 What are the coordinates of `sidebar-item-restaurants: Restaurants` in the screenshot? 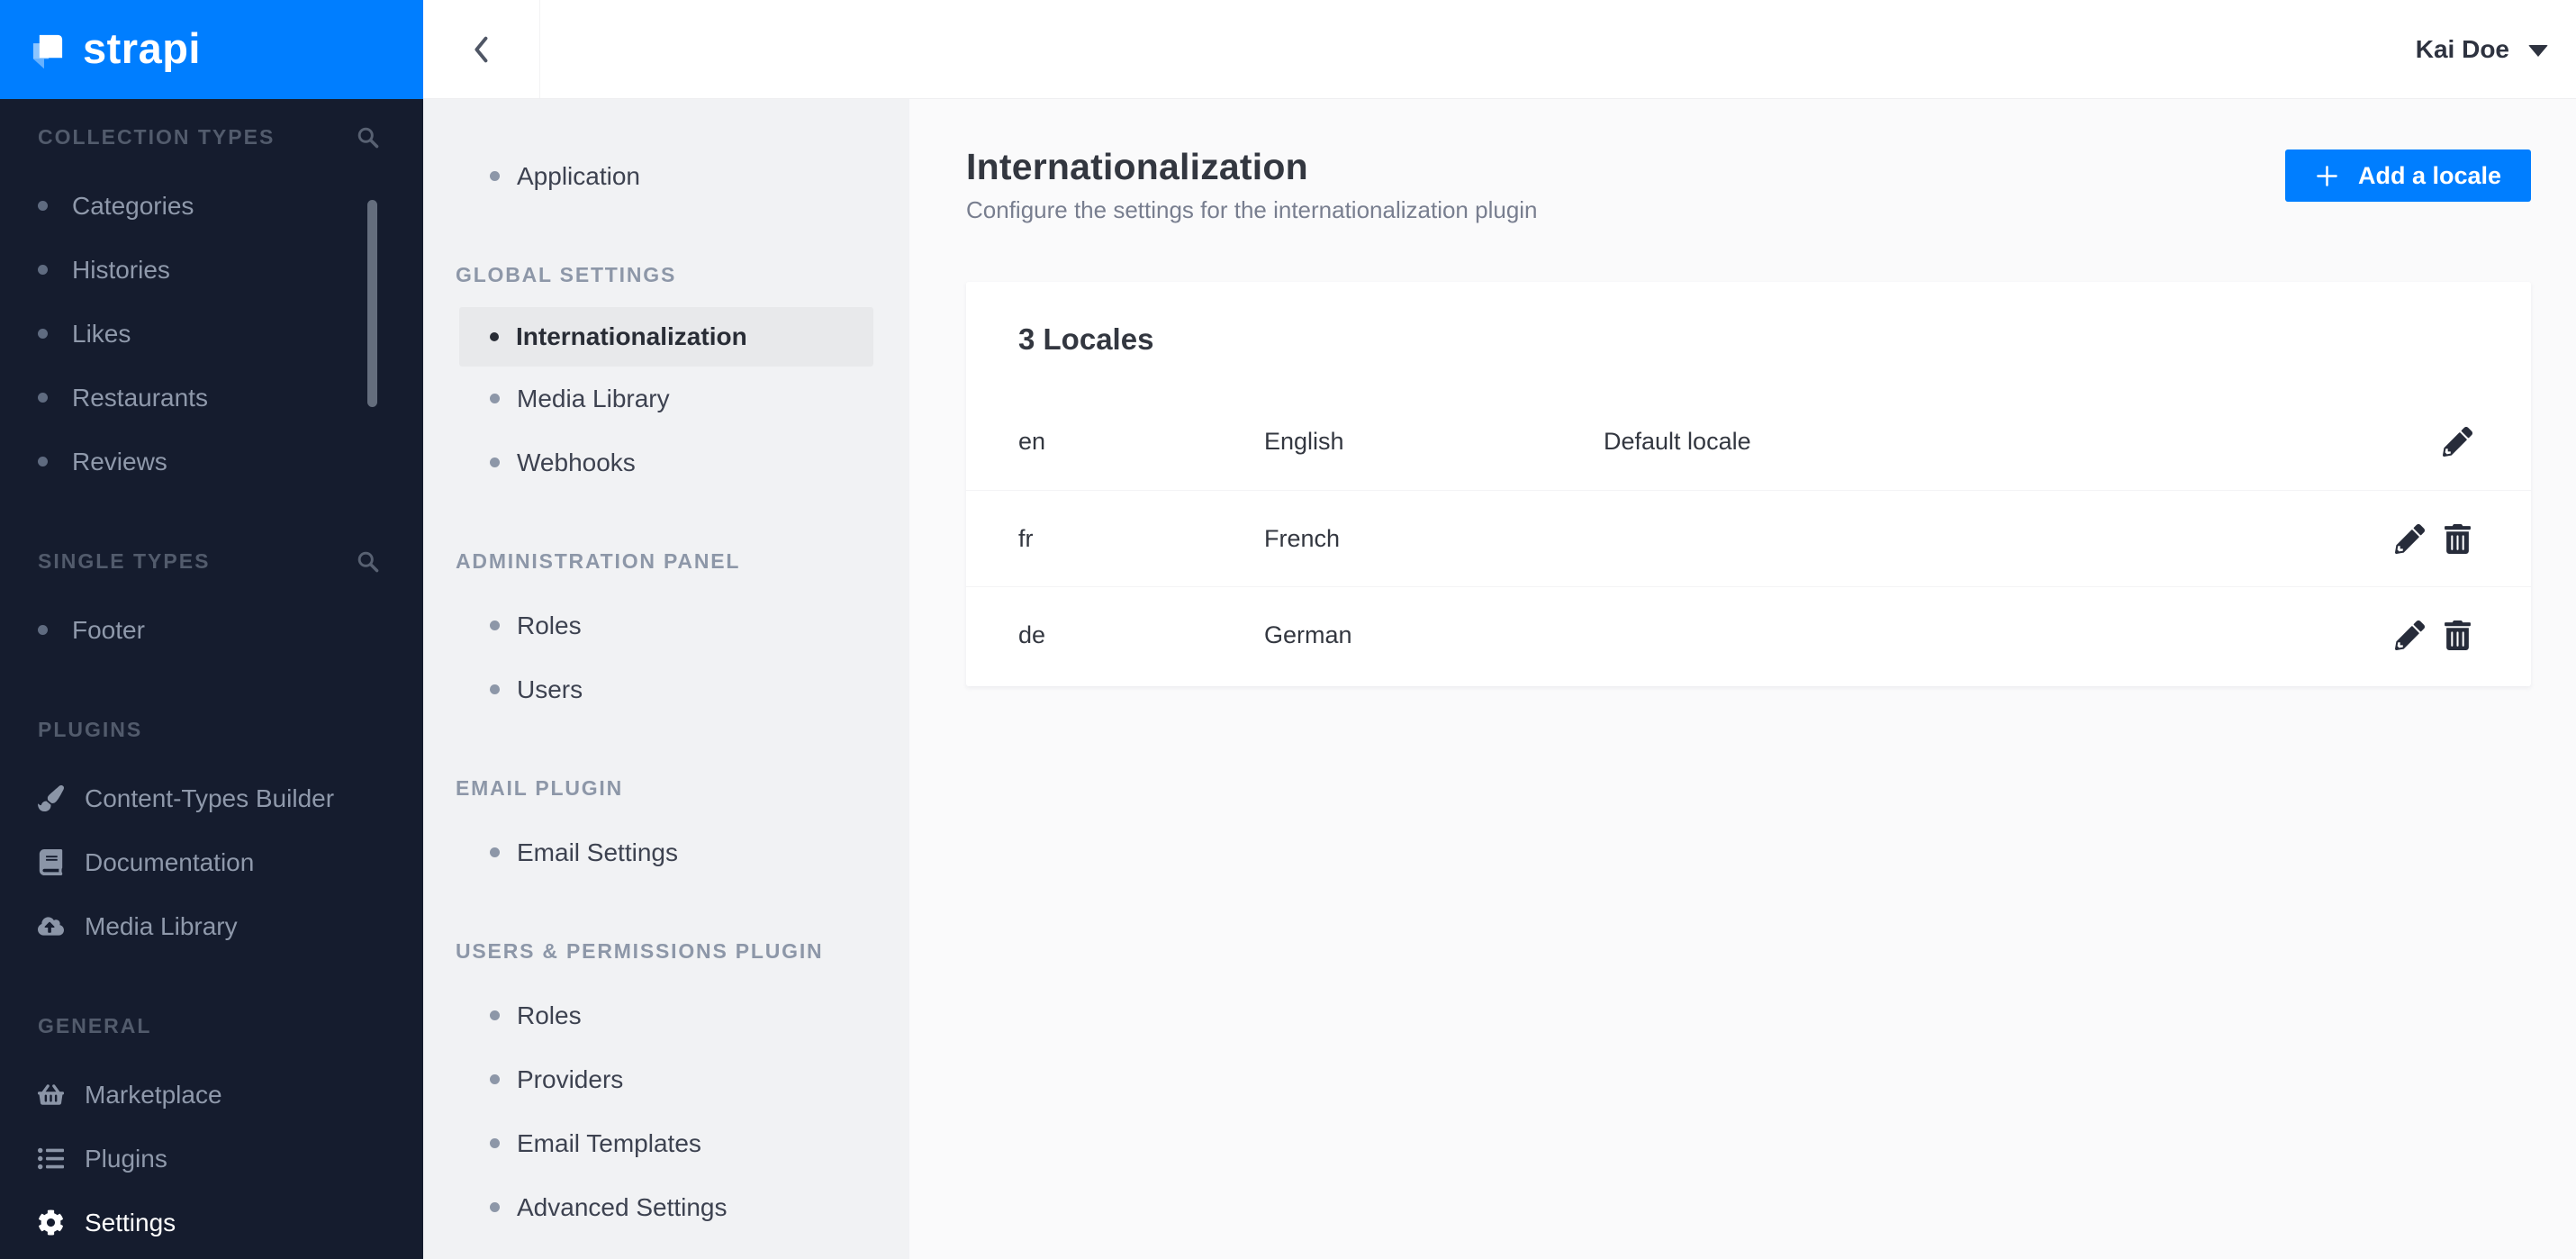 It's located at (211, 398).